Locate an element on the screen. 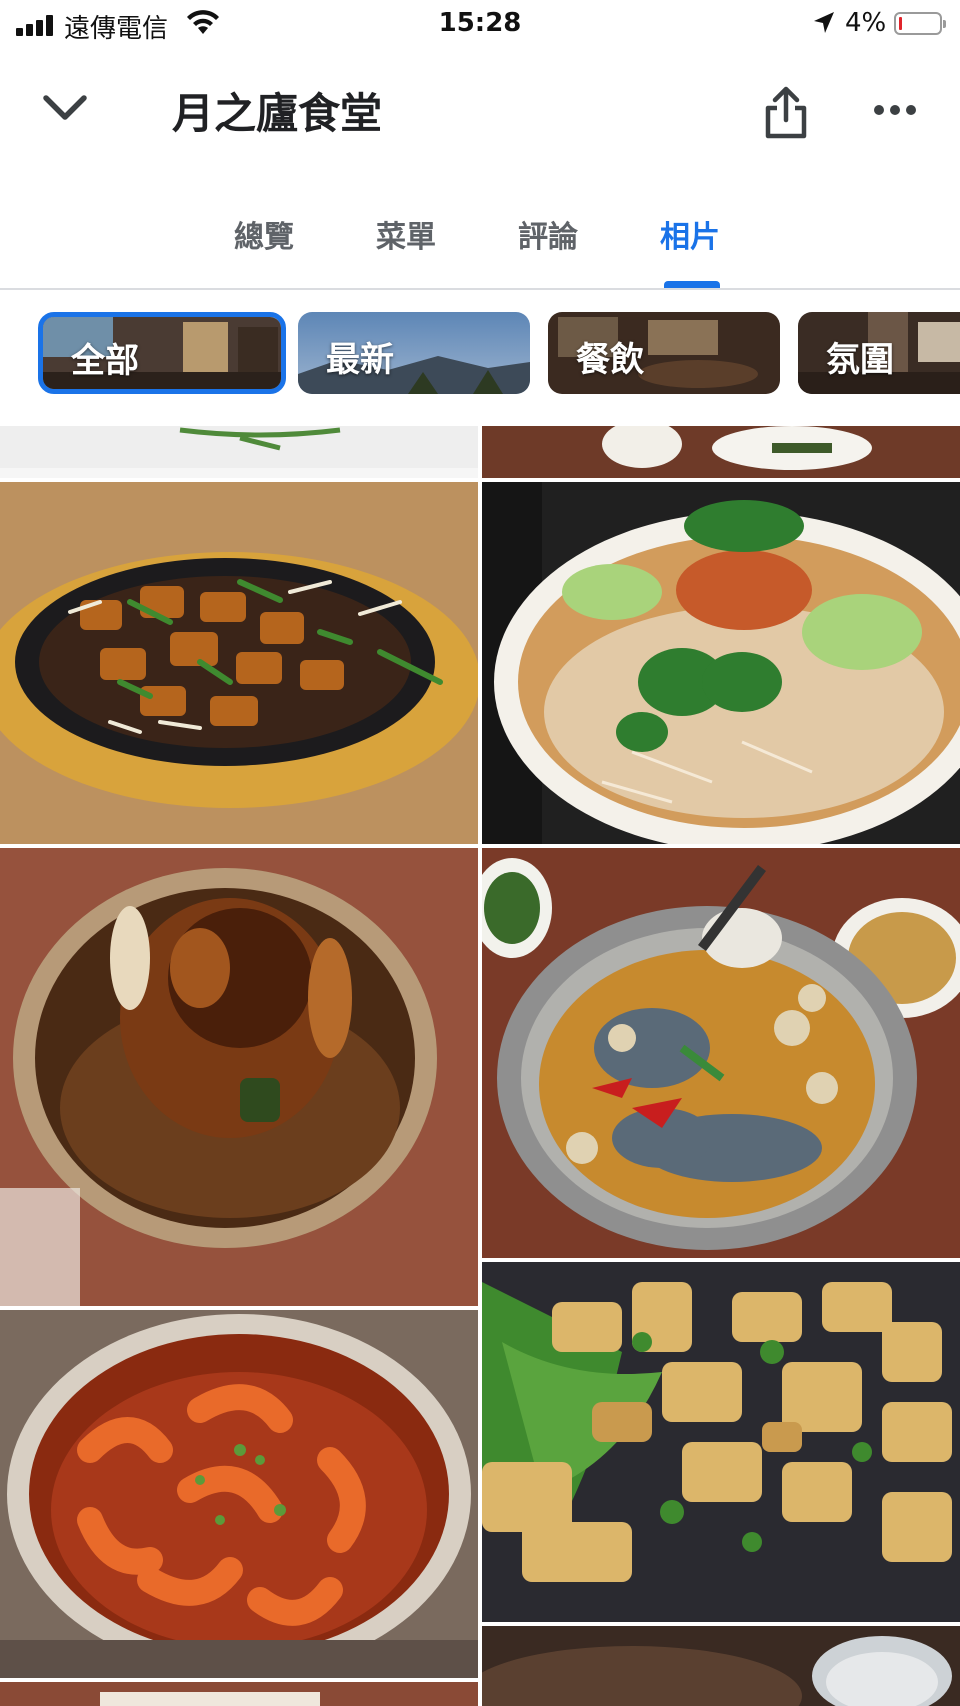 This screenshot has width=960, height=1706. chevron-down-icon is located at coordinates (65, 108).